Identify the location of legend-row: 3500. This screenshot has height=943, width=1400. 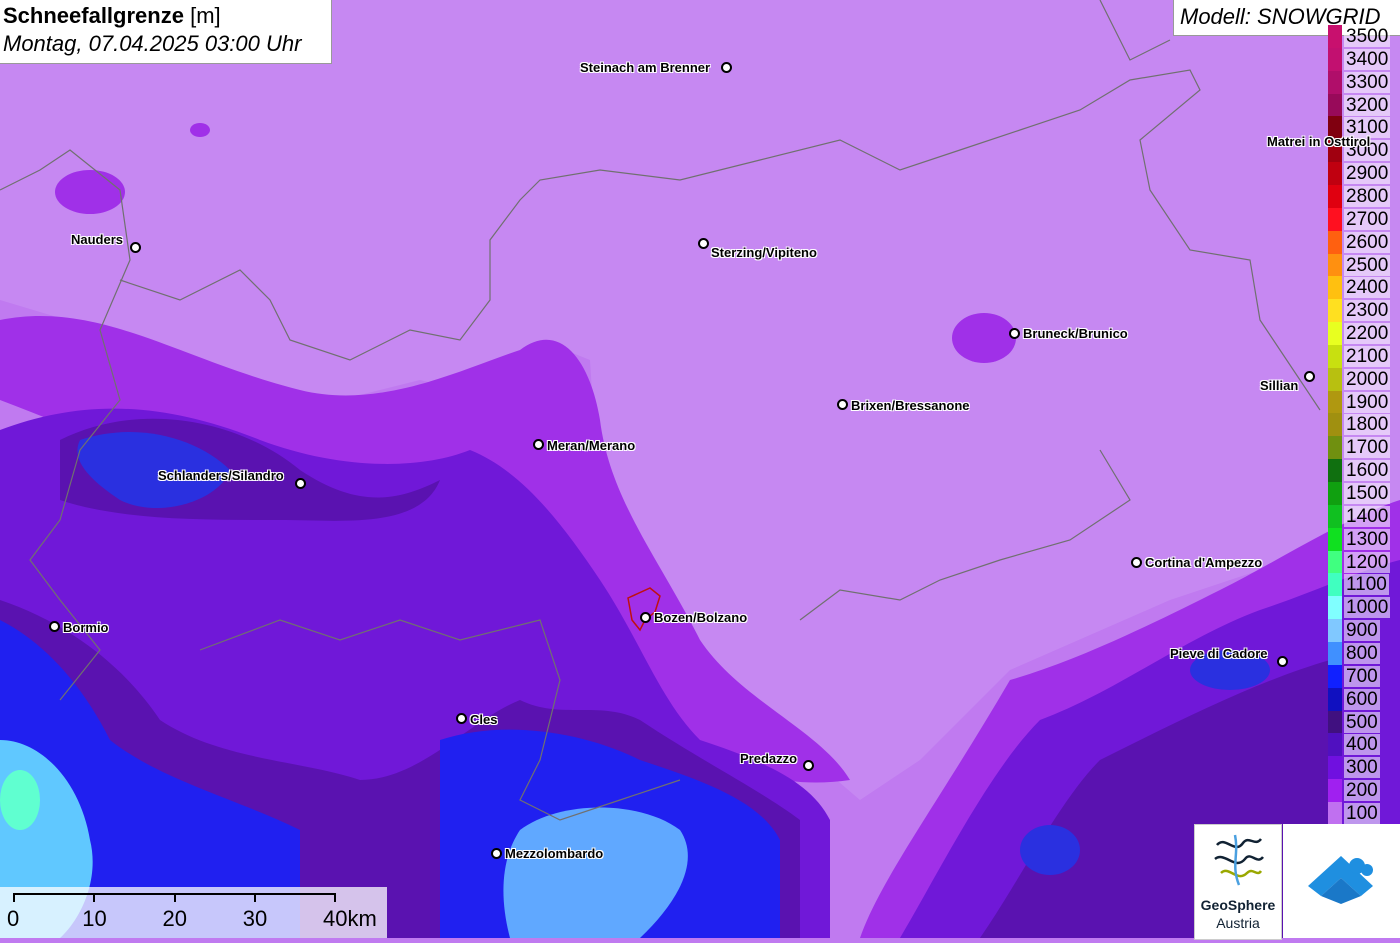
(1364, 36).